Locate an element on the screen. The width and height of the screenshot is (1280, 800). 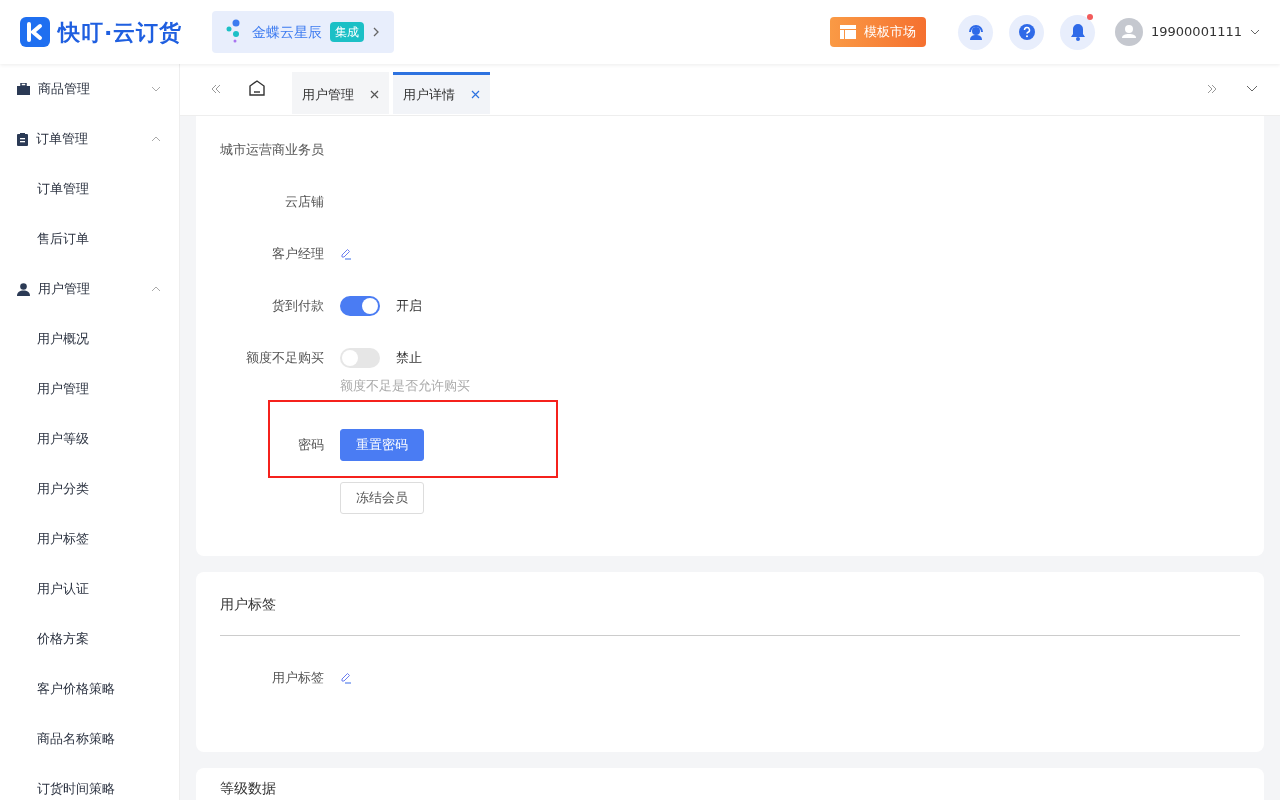
layout-icon is located at coordinates (848, 32).